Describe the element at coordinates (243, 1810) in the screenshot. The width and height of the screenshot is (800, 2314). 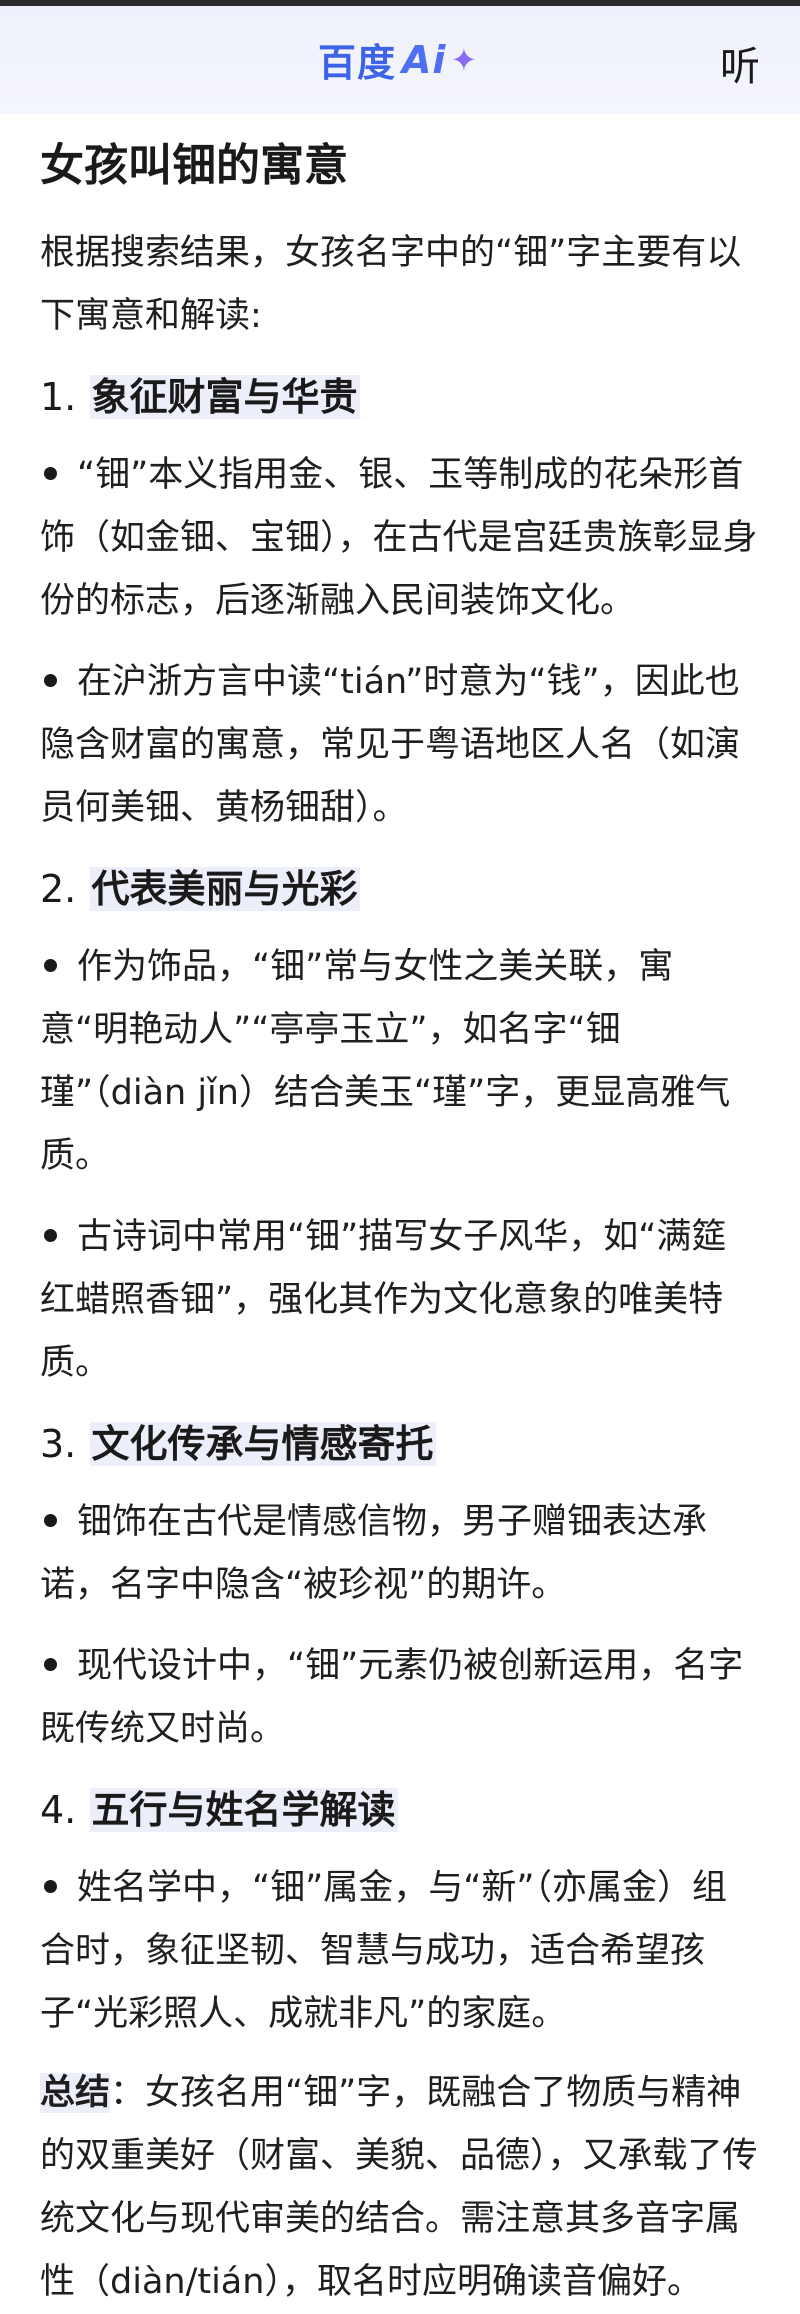
I see `section-title: 五行与姓名学解读` at that location.